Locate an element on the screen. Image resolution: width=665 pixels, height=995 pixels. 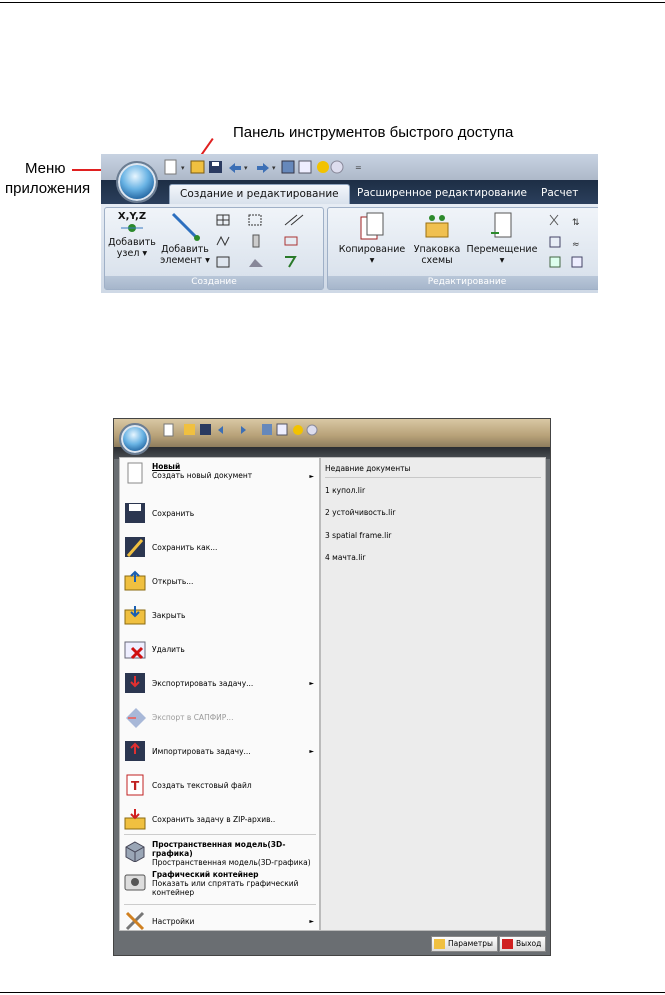
add-element-label-2: элемент ▾ is located at coordinates (185, 260).